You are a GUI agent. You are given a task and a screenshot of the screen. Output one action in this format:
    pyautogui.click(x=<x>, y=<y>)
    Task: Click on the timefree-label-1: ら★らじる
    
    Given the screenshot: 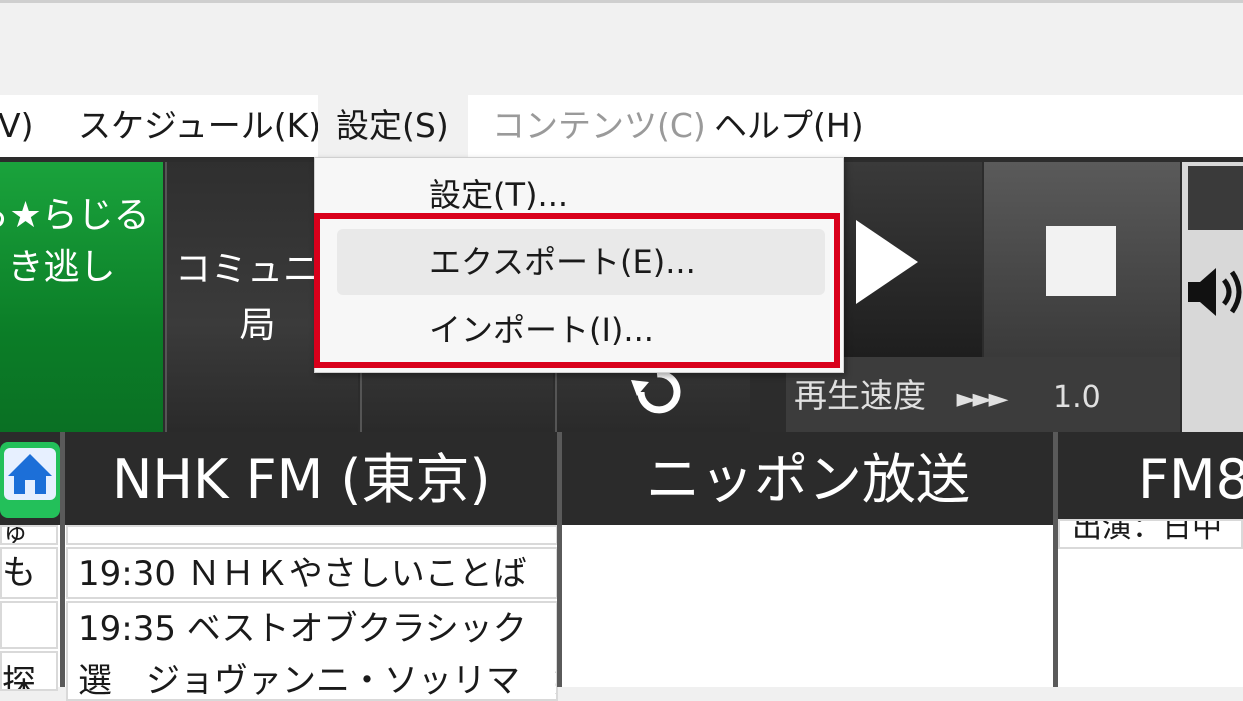 What is the action you would take?
    pyautogui.click(x=75, y=215)
    